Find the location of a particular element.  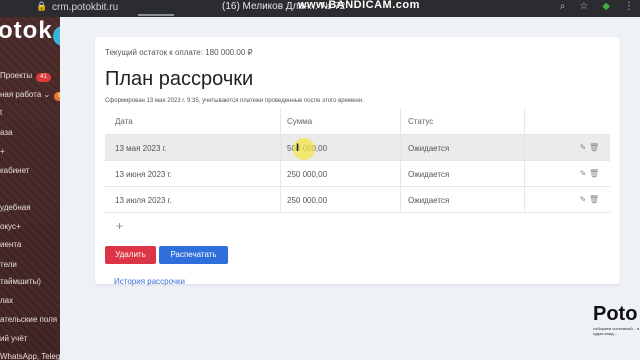

sidebar-item-settings: тели is located at coordinates (8, 264).